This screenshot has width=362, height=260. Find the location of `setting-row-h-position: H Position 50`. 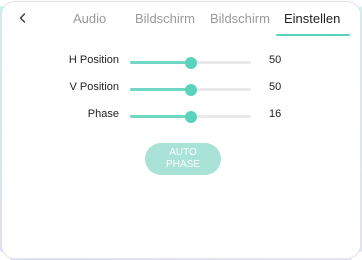

setting-row-h-position: H Position 50 is located at coordinates (181, 62).